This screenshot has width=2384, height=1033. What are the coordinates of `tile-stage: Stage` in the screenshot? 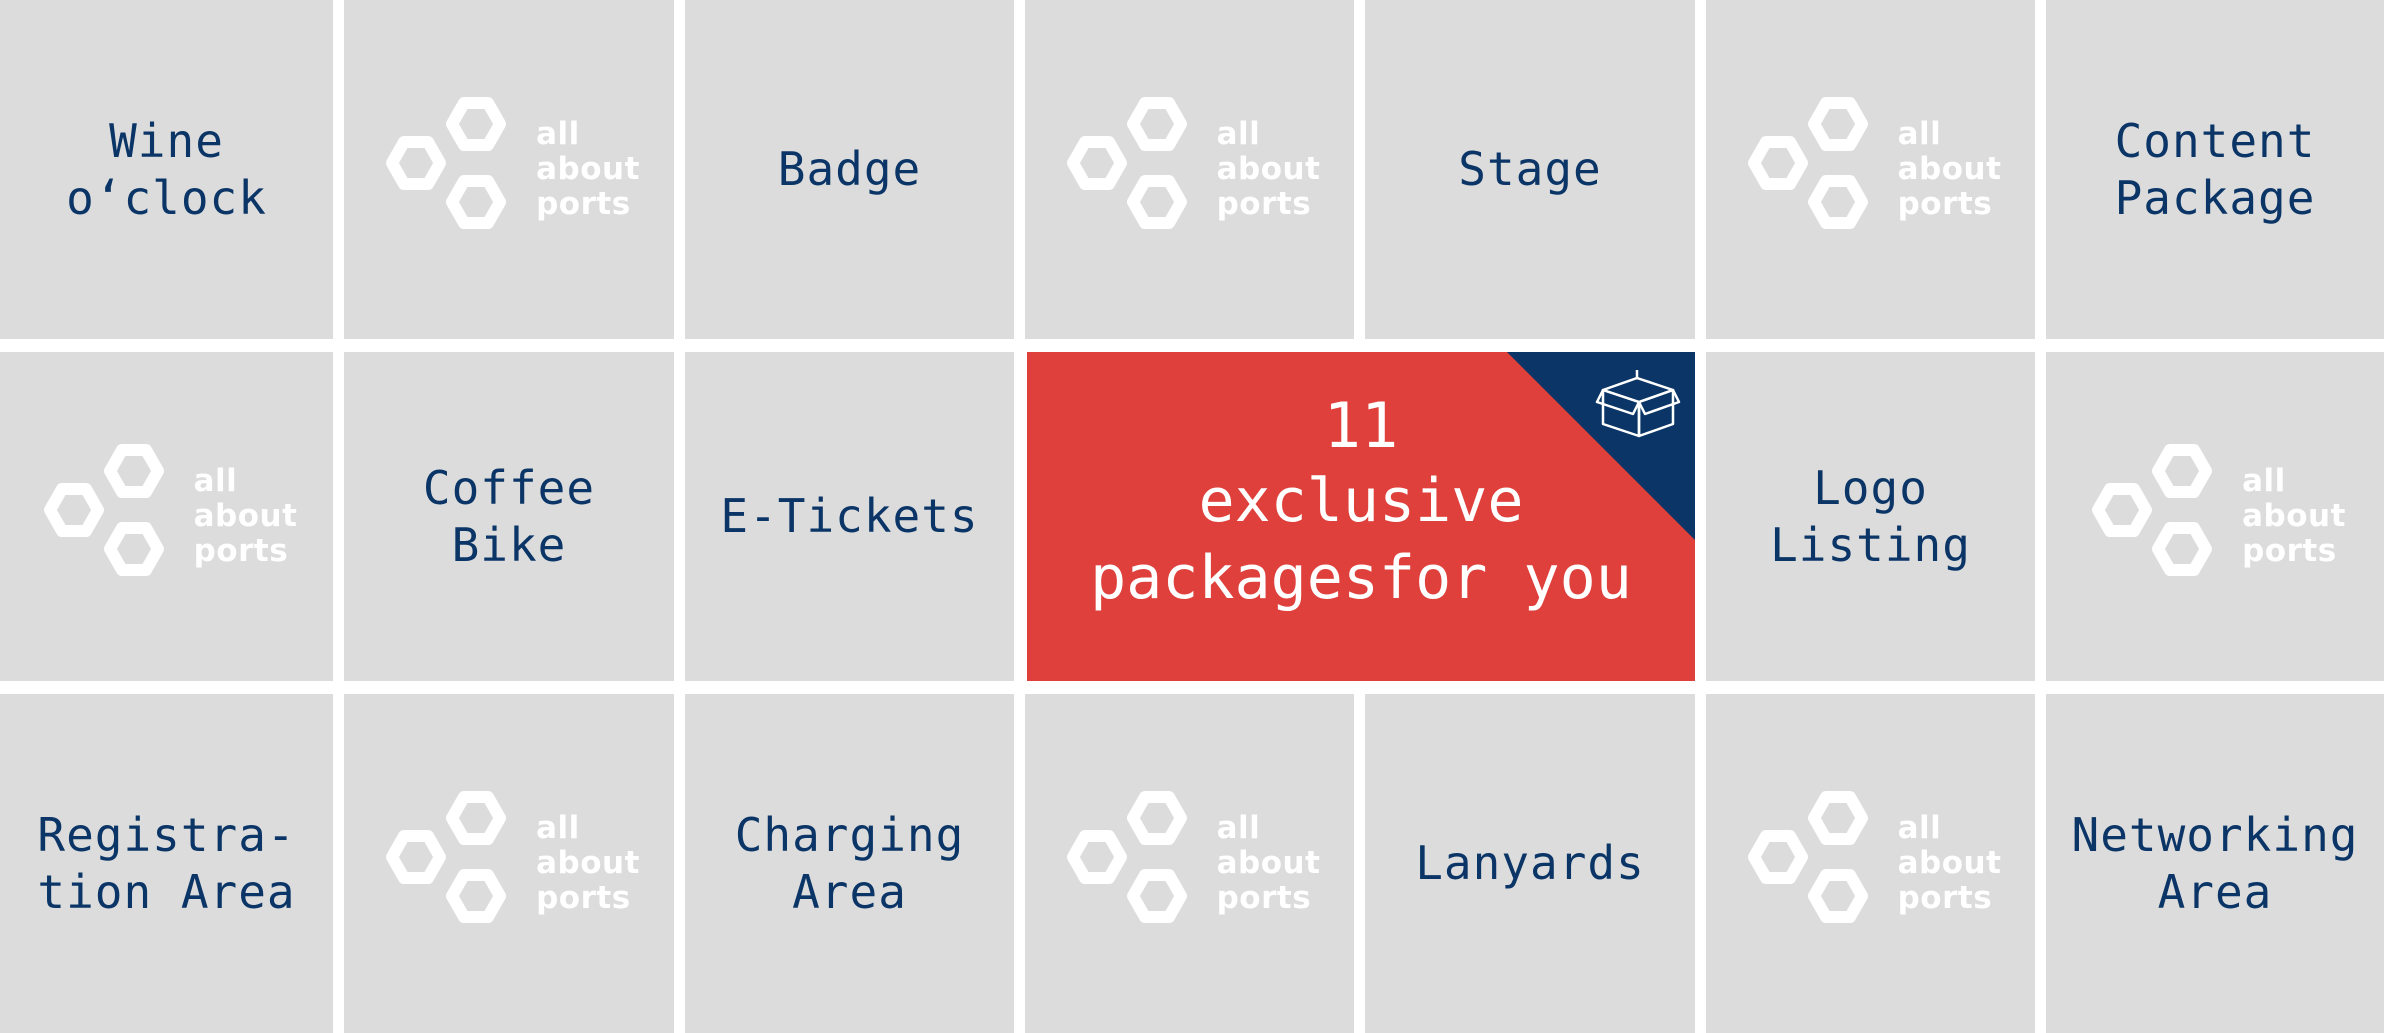 It's located at (1530, 169).